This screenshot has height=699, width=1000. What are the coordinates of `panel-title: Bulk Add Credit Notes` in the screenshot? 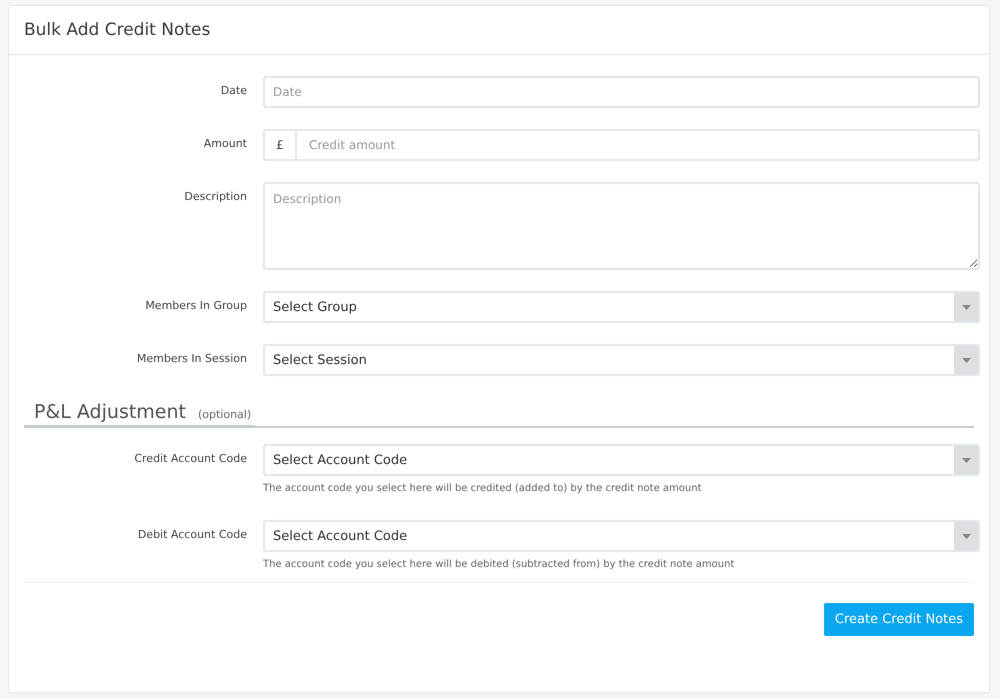 It's located at (117, 30).